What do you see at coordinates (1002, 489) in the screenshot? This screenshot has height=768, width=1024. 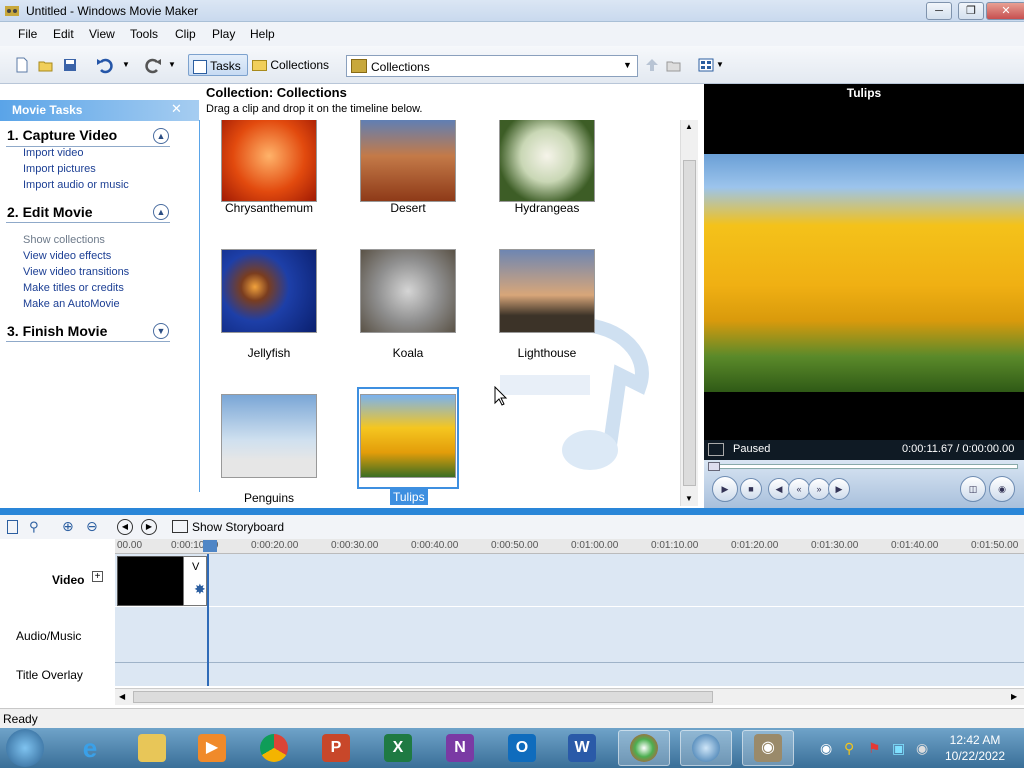 I see `take-picture-icon: ◉` at bounding box center [1002, 489].